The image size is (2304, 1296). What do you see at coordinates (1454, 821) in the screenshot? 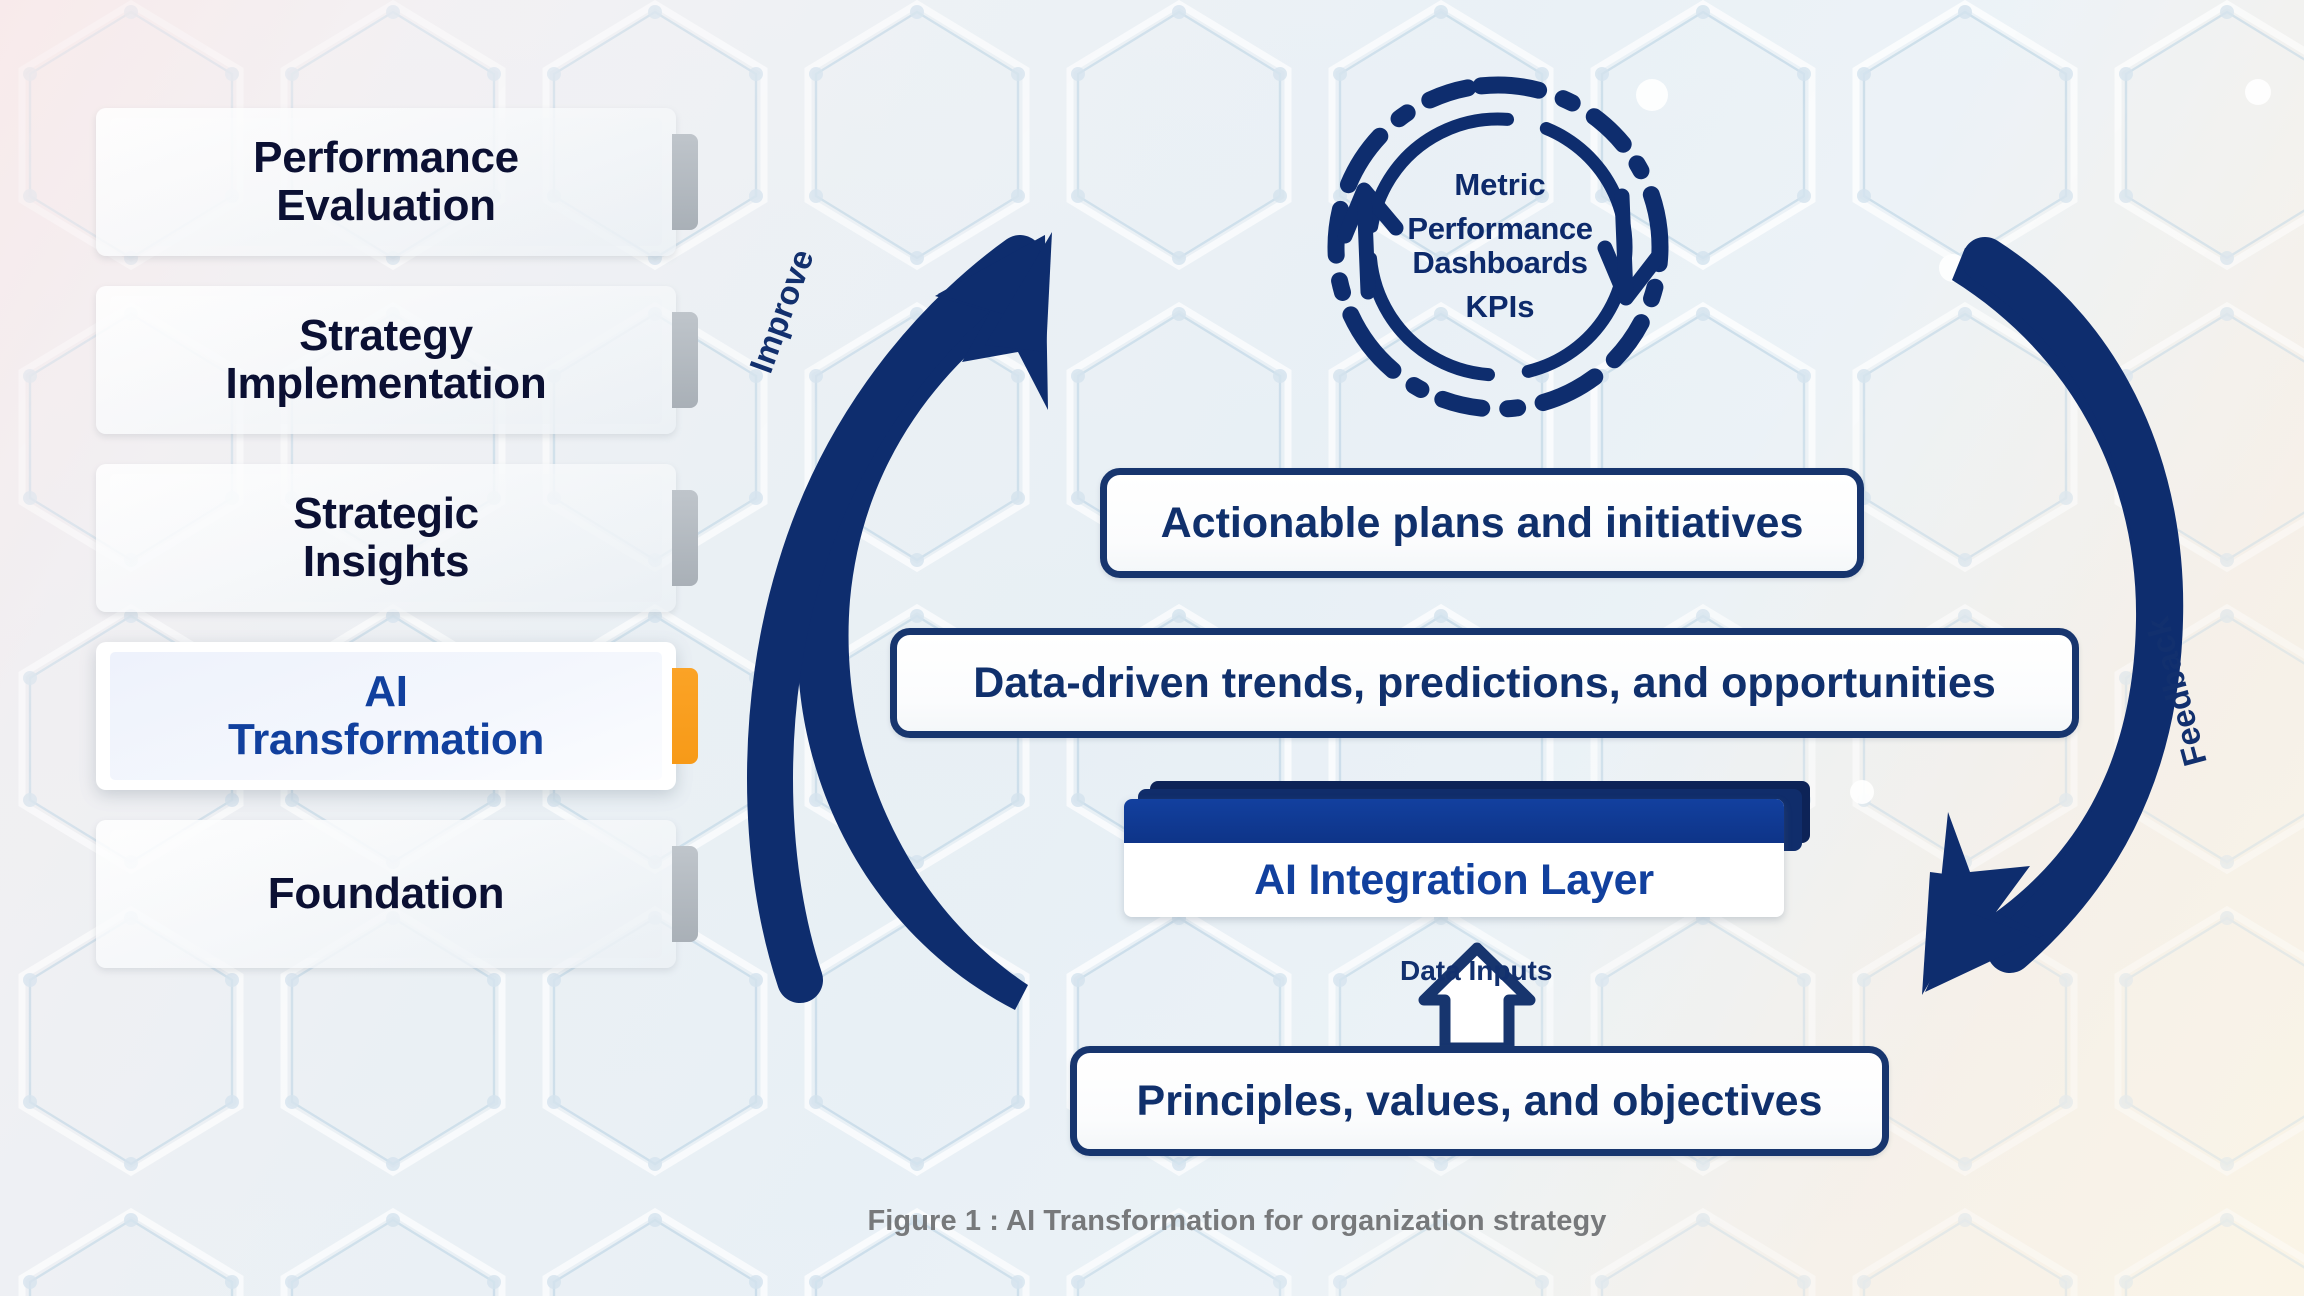
I see `card-header-bar` at bounding box center [1454, 821].